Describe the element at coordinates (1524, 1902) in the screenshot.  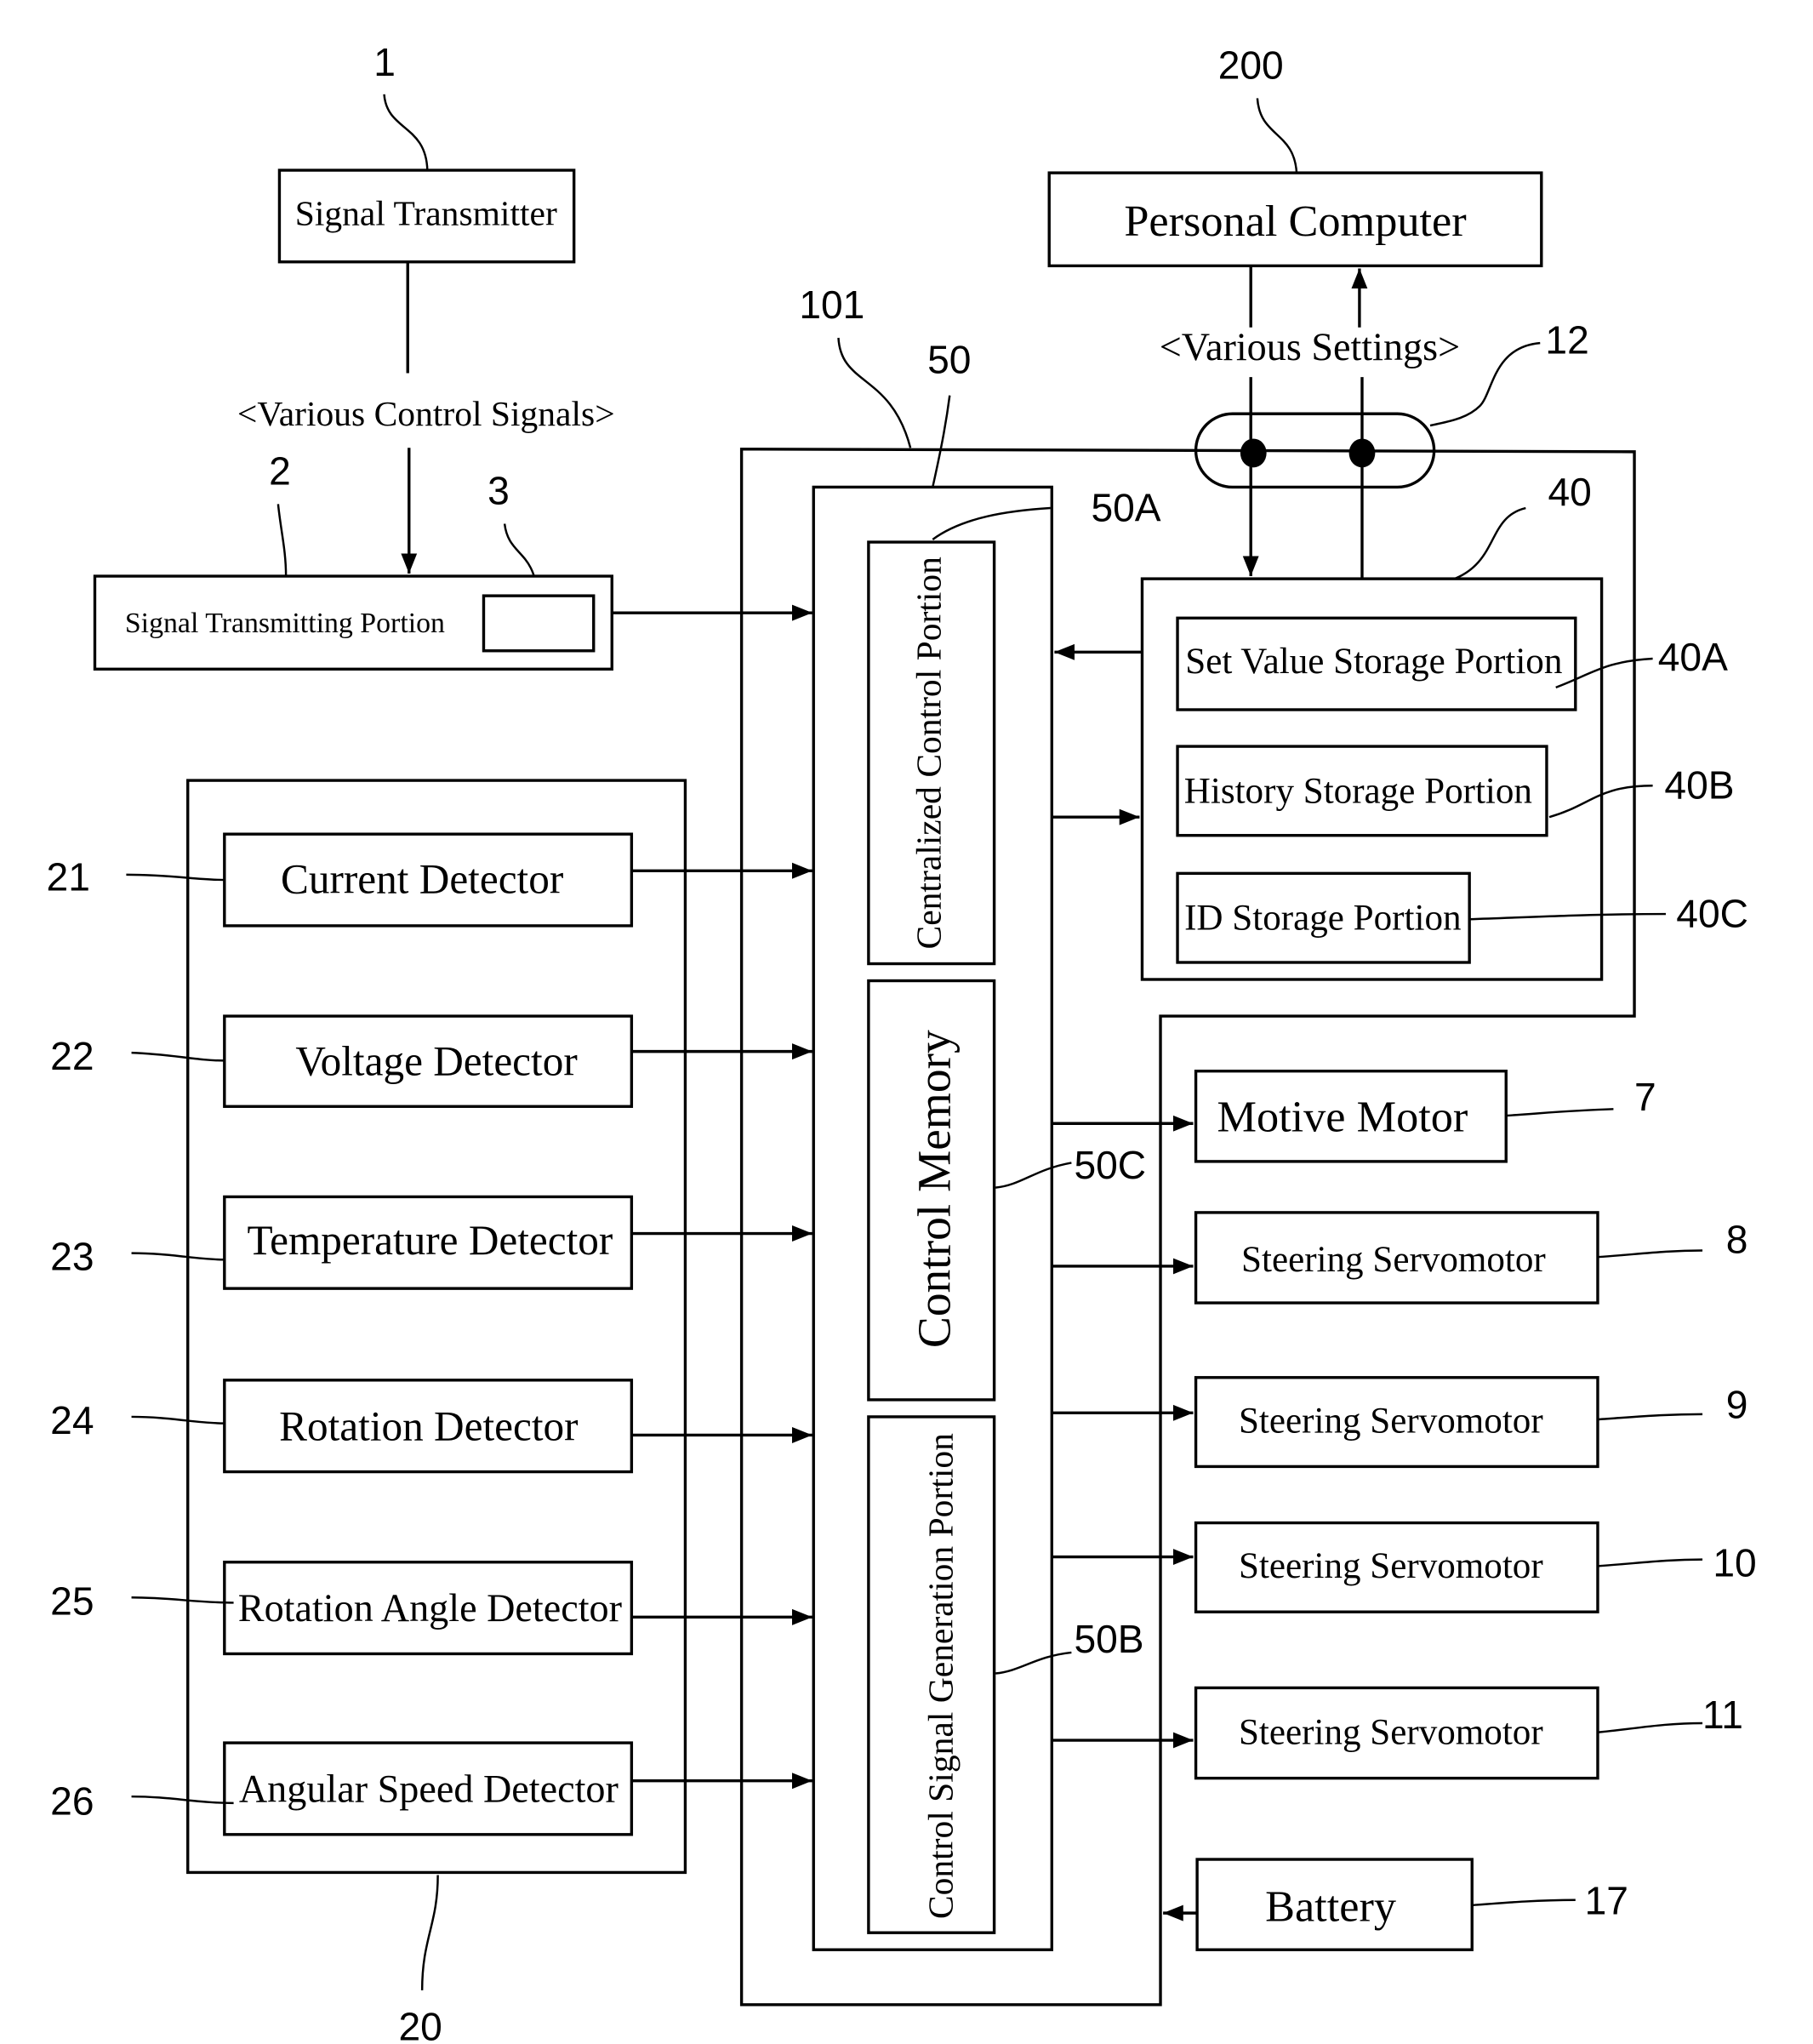
I see `battery-leader` at that location.